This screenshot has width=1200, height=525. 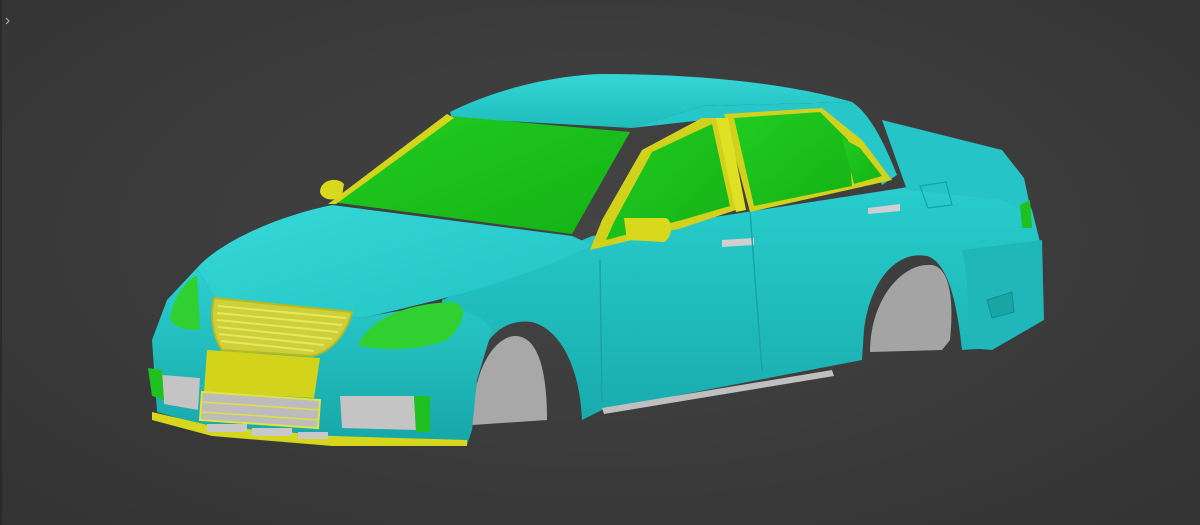 What do you see at coordinates (378, 413) in the screenshot?
I see `right-fog-intake` at bounding box center [378, 413].